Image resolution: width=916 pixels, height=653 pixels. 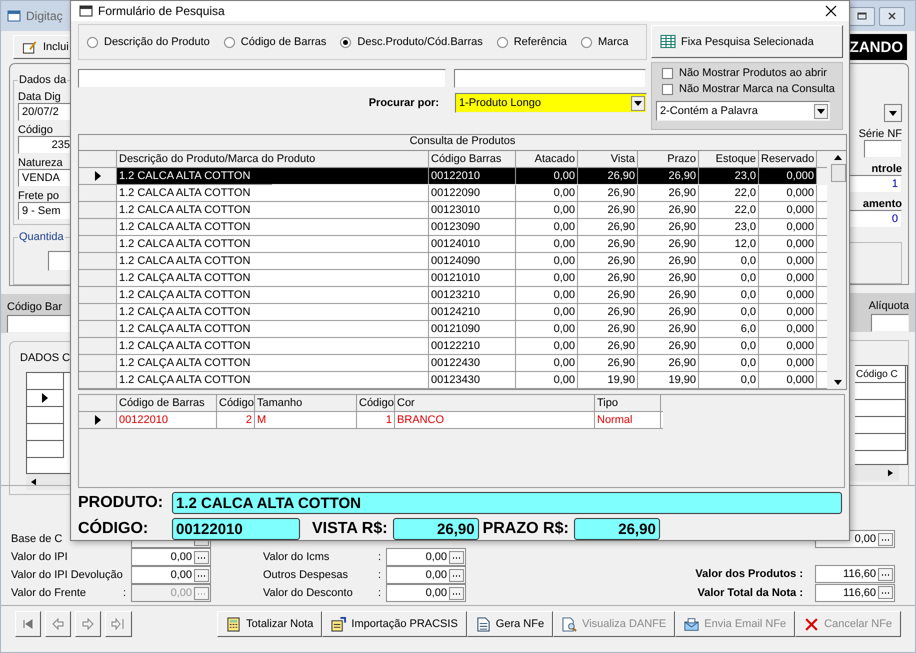 What do you see at coordinates (472, 244) in the screenshot?
I see `table-cell: 00124010` at bounding box center [472, 244].